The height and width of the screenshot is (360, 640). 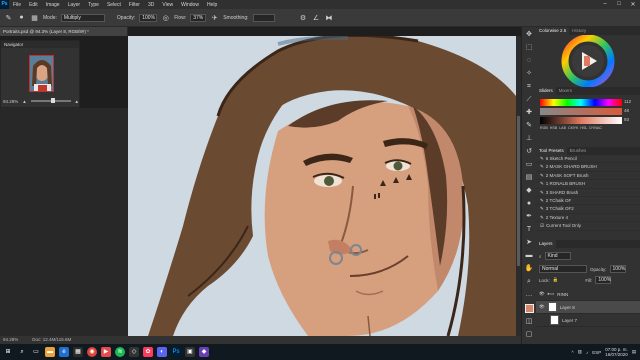 I want to click on color-wheel, so click(x=588, y=61).